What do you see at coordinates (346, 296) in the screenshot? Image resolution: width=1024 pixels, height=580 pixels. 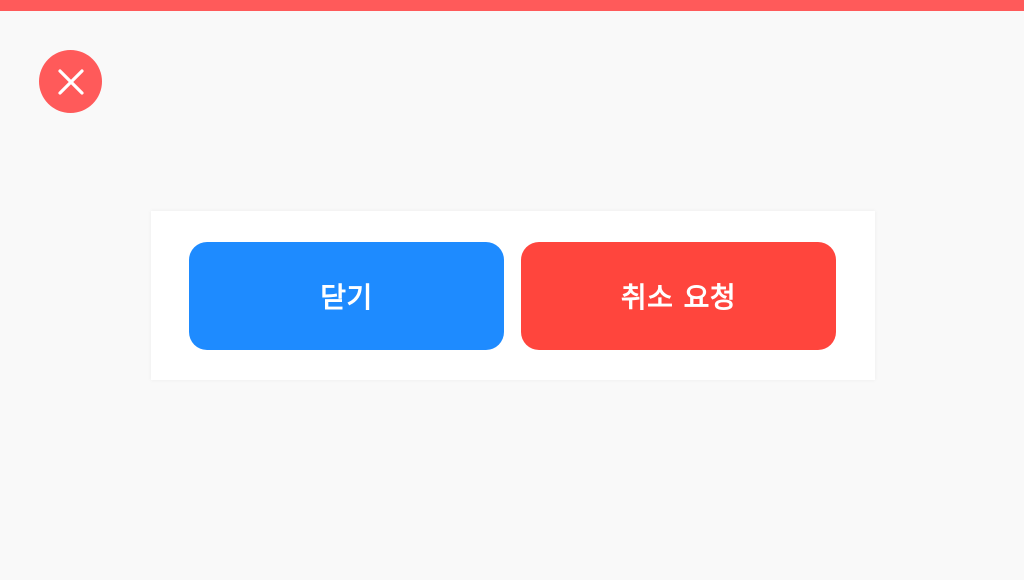 I see `close-button: 닫기` at bounding box center [346, 296].